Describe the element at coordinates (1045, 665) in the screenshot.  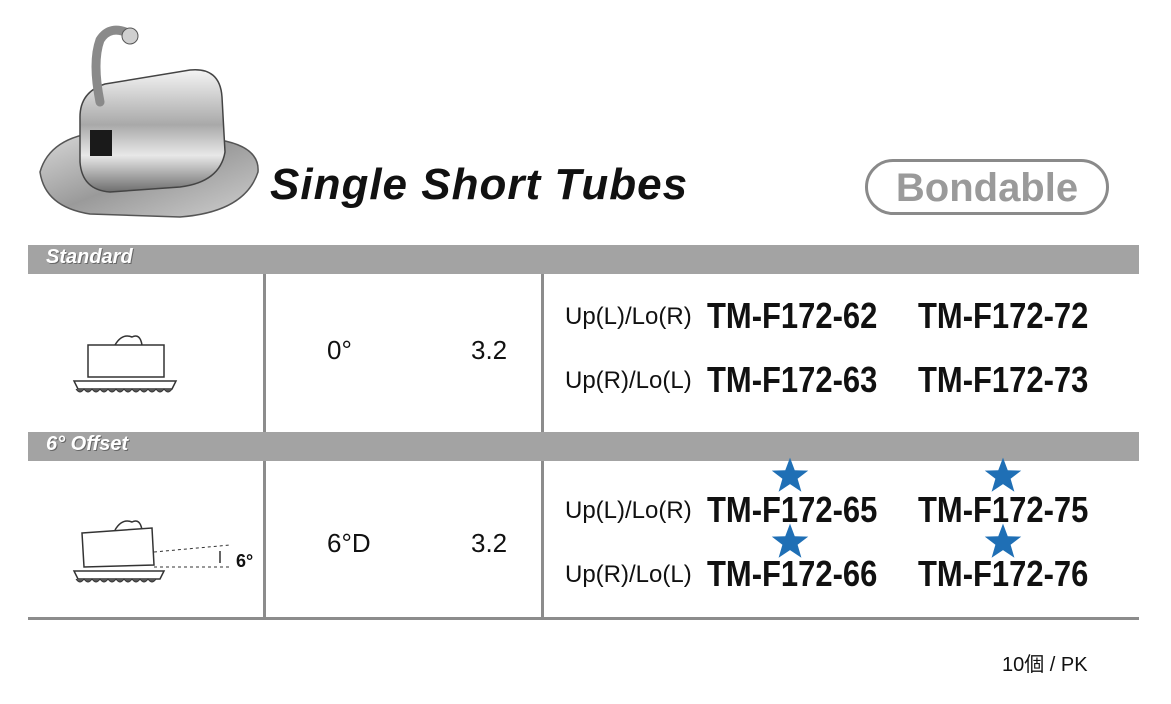
I see `package-quantity: 10個 / PK` at that location.